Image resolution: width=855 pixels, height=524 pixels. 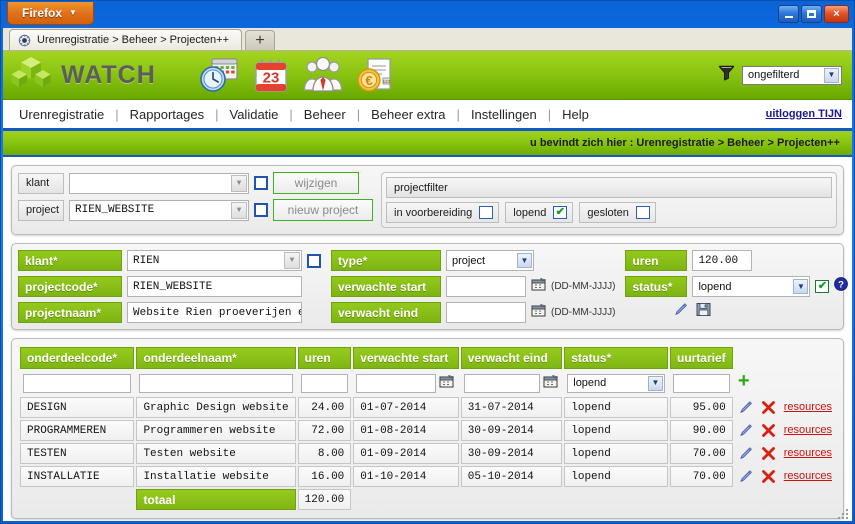 I want to click on uren-input: 120.00, so click(x=722, y=260).